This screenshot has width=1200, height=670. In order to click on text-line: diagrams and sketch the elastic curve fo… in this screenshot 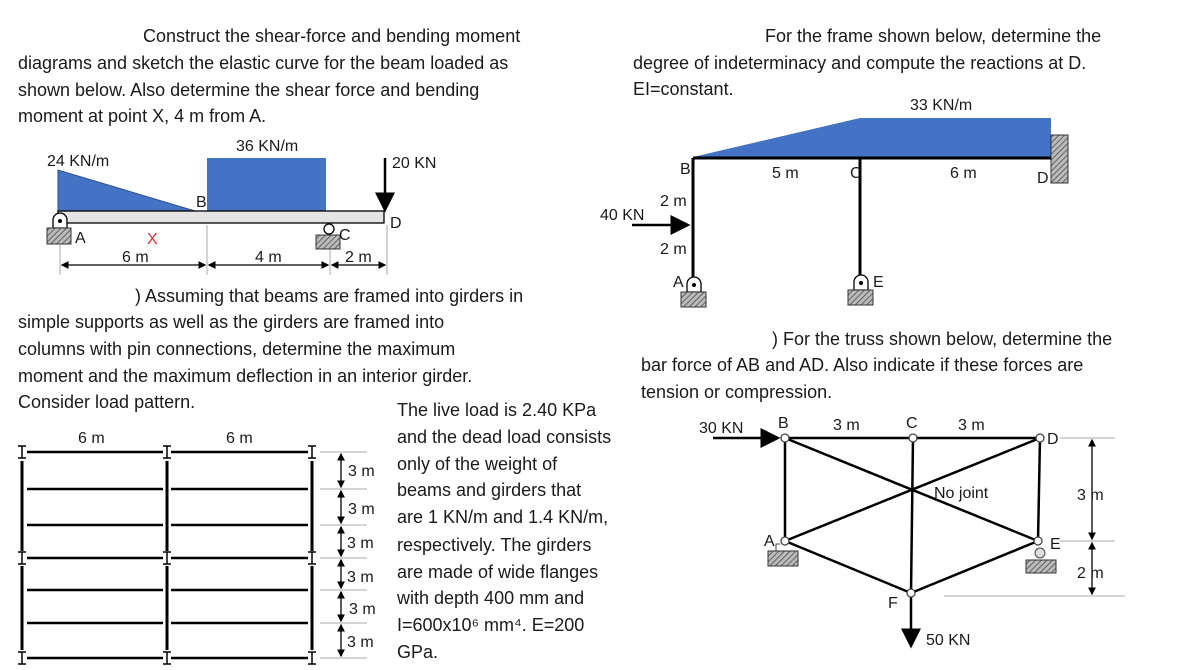, I will do `click(263, 63)`.